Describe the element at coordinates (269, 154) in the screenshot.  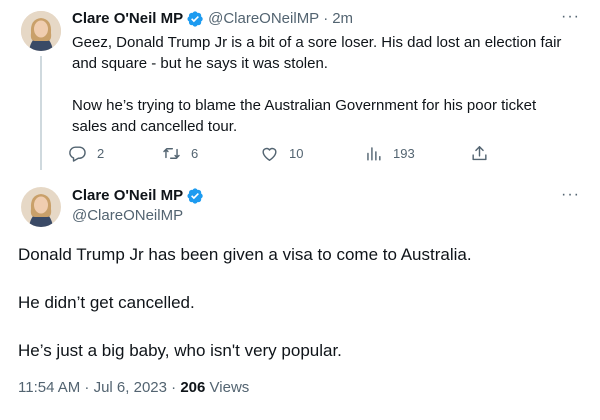
I see `like-icon` at that location.